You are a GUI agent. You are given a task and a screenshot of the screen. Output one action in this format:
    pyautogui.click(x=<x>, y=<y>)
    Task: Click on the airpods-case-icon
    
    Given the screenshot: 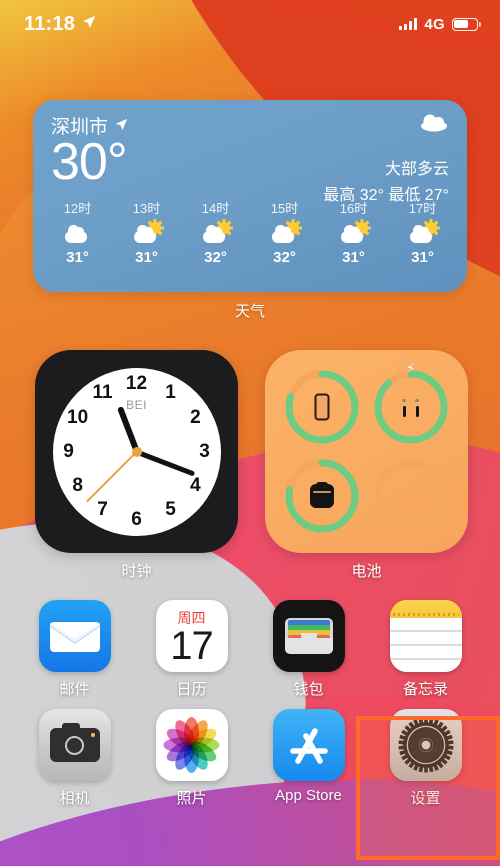 What is the action you would take?
    pyautogui.click(x=322, y=494)
    